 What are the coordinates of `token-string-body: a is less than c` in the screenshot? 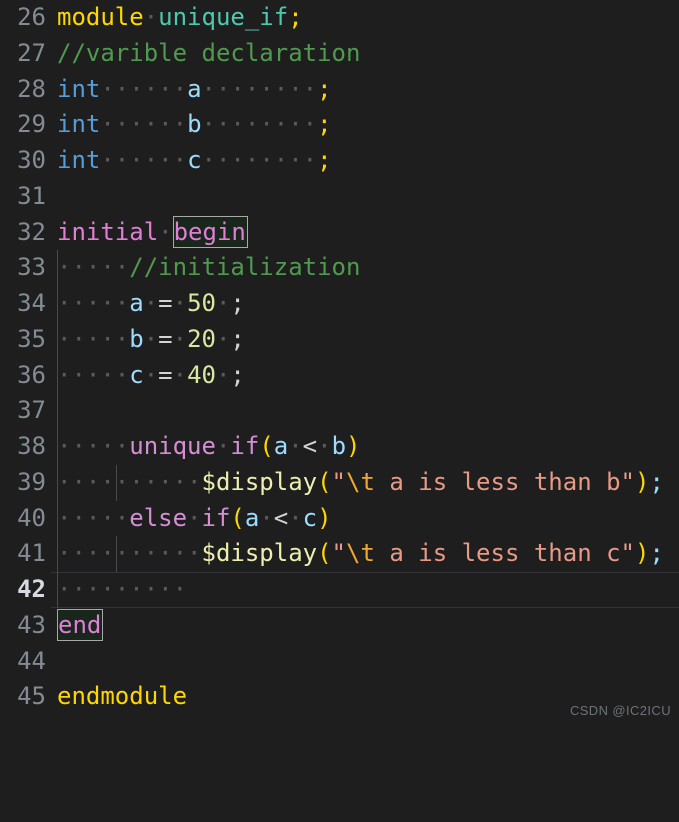 It's located at (497, 553).